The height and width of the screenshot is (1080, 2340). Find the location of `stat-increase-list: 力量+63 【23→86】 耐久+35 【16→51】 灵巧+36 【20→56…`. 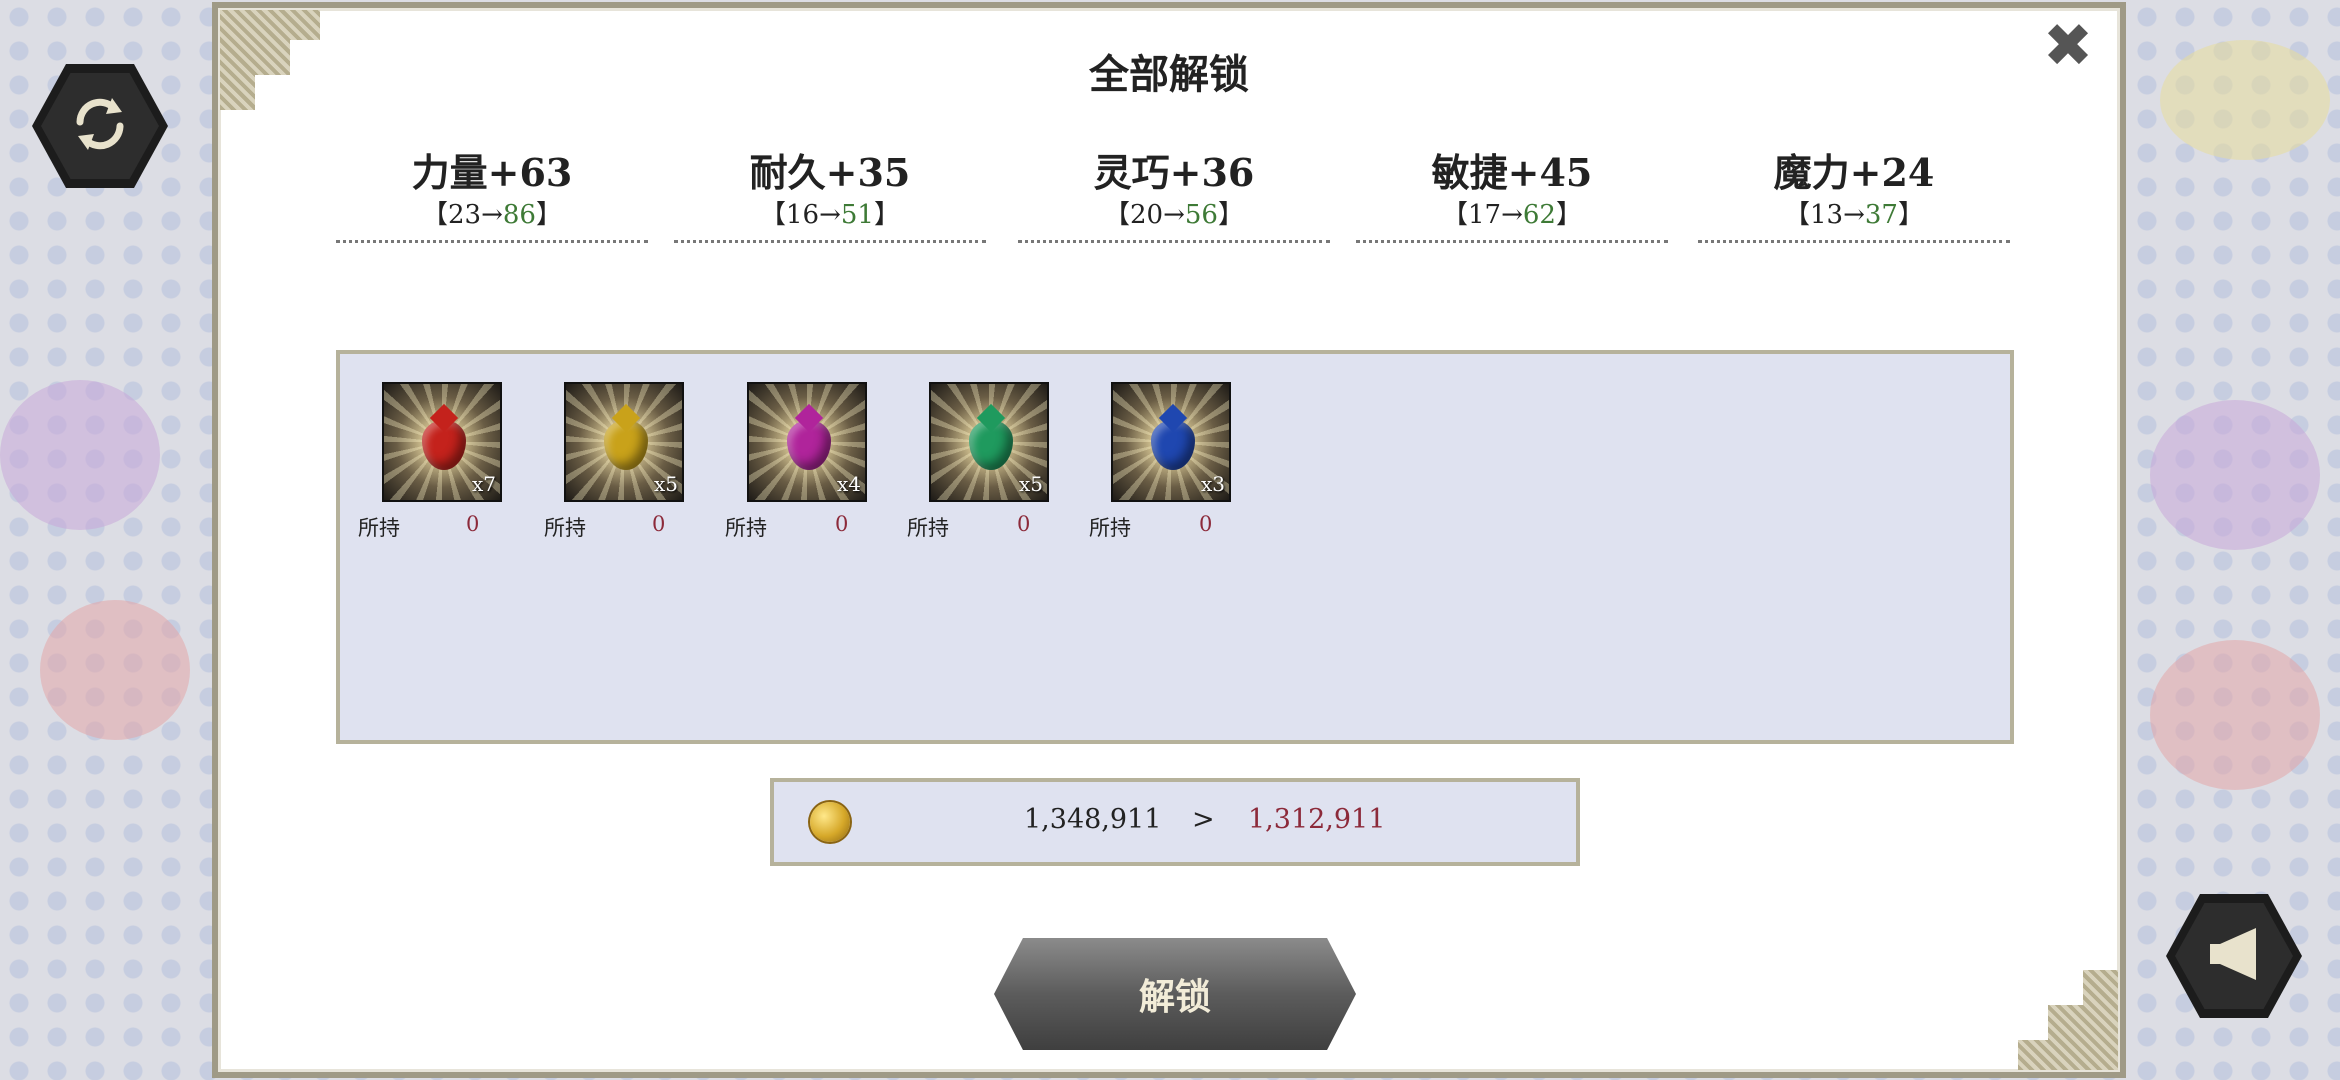

stat-increase-list: 力量+63 【23→86】 耐久+35 【16→51】 灵巧+36 【20→56… is located at coordinates (1176, 203).